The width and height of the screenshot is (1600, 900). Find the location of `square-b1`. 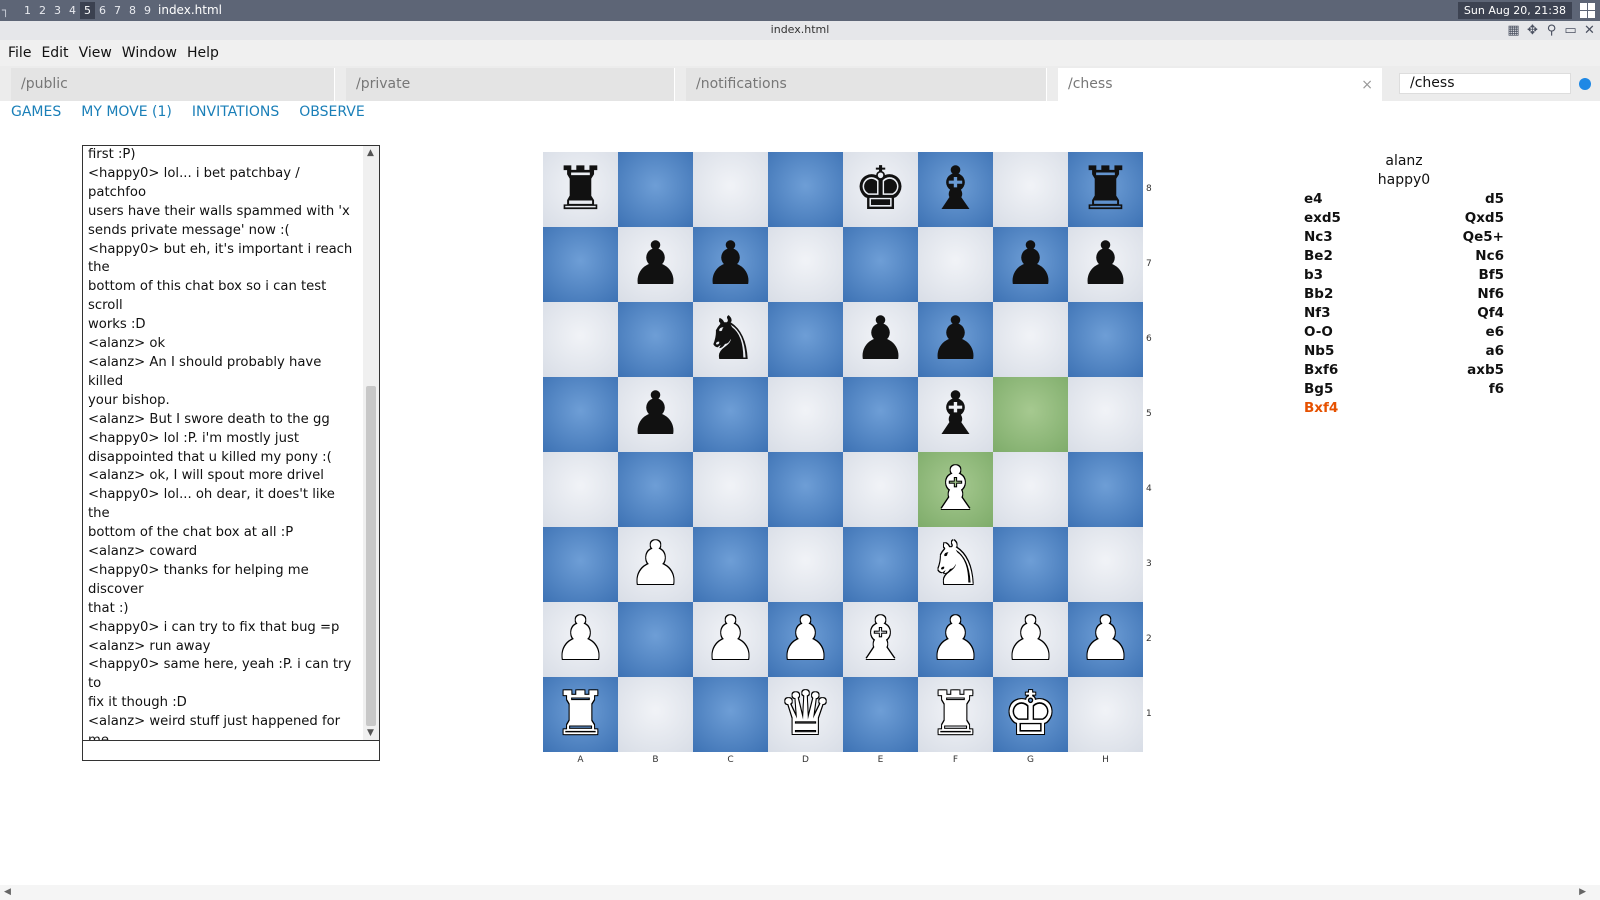

square-b1 is located at coordinates (655, 714).